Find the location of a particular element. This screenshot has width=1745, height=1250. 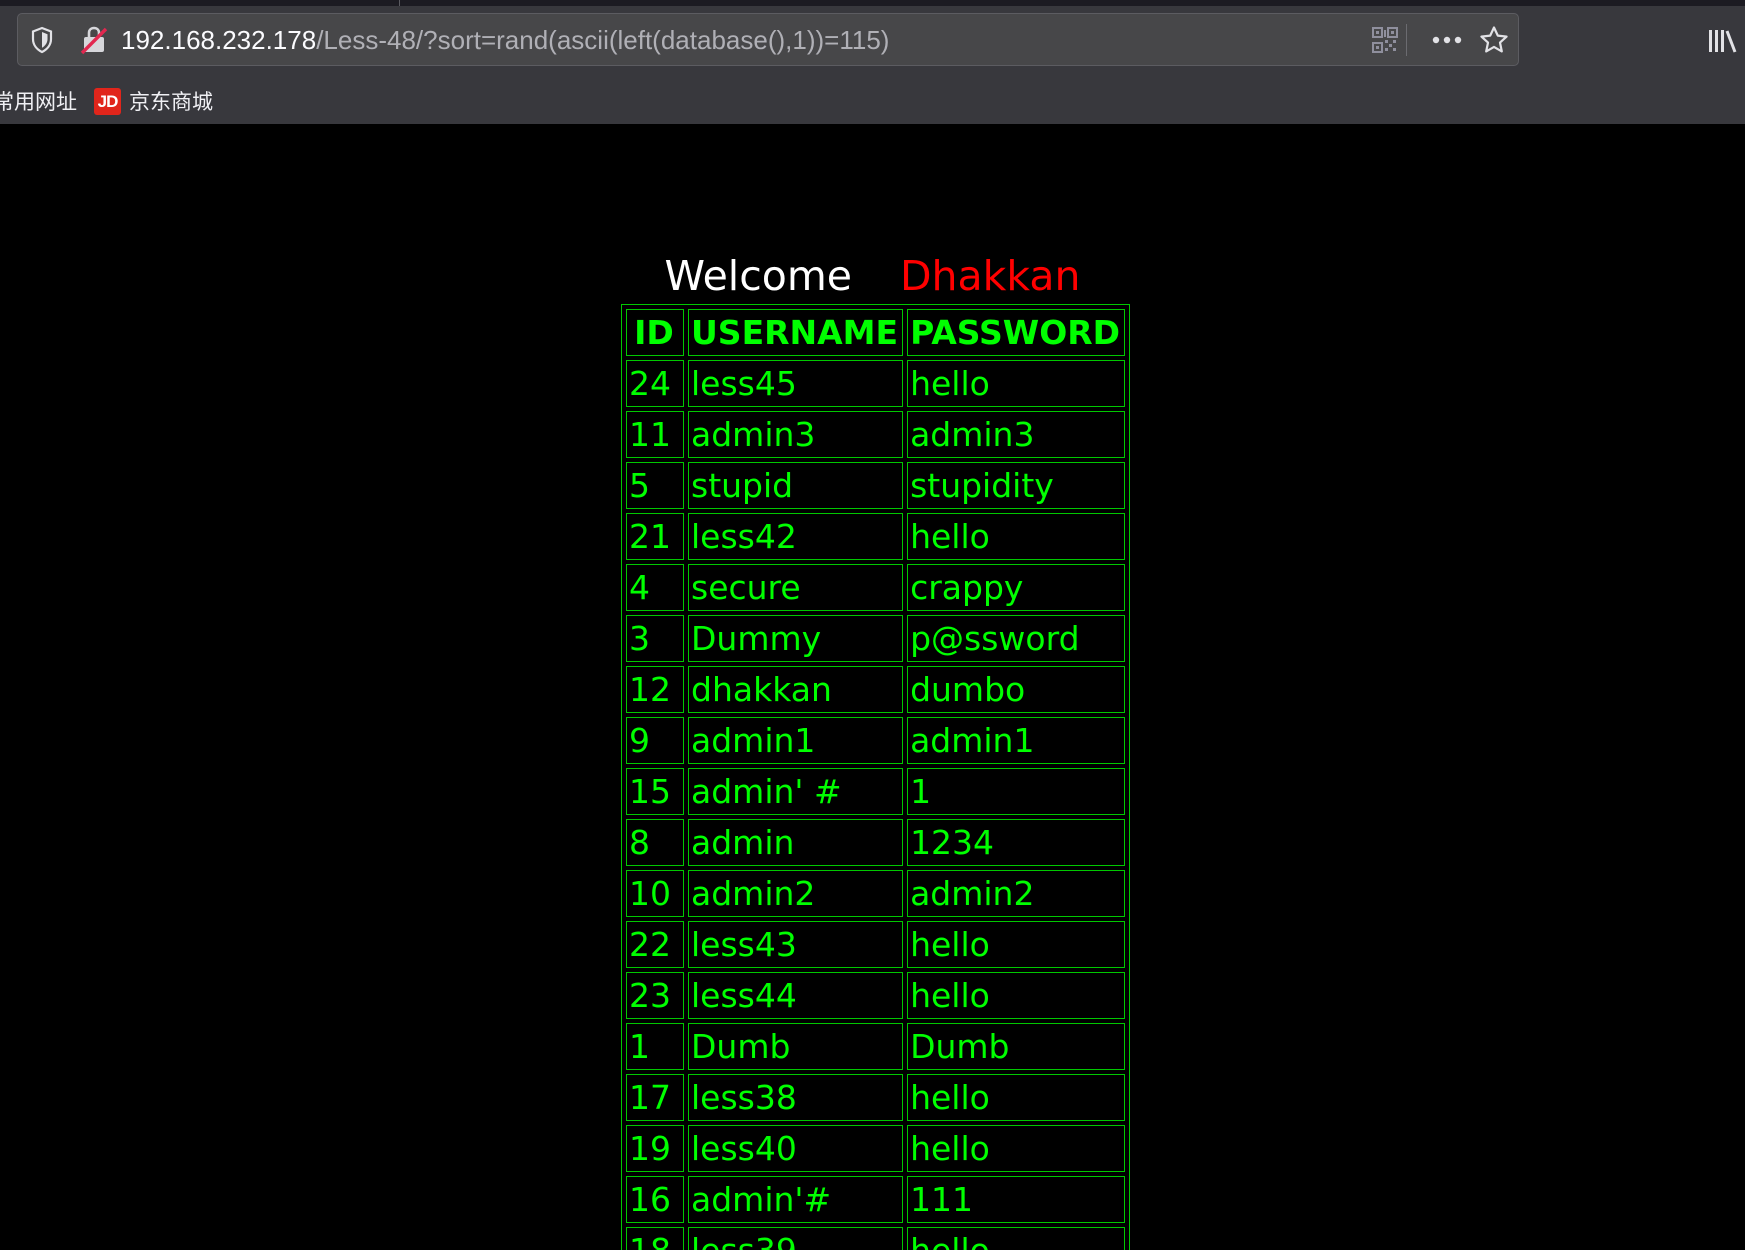

table-row: 19 less40 hello is located at coordinates (876, 1148).